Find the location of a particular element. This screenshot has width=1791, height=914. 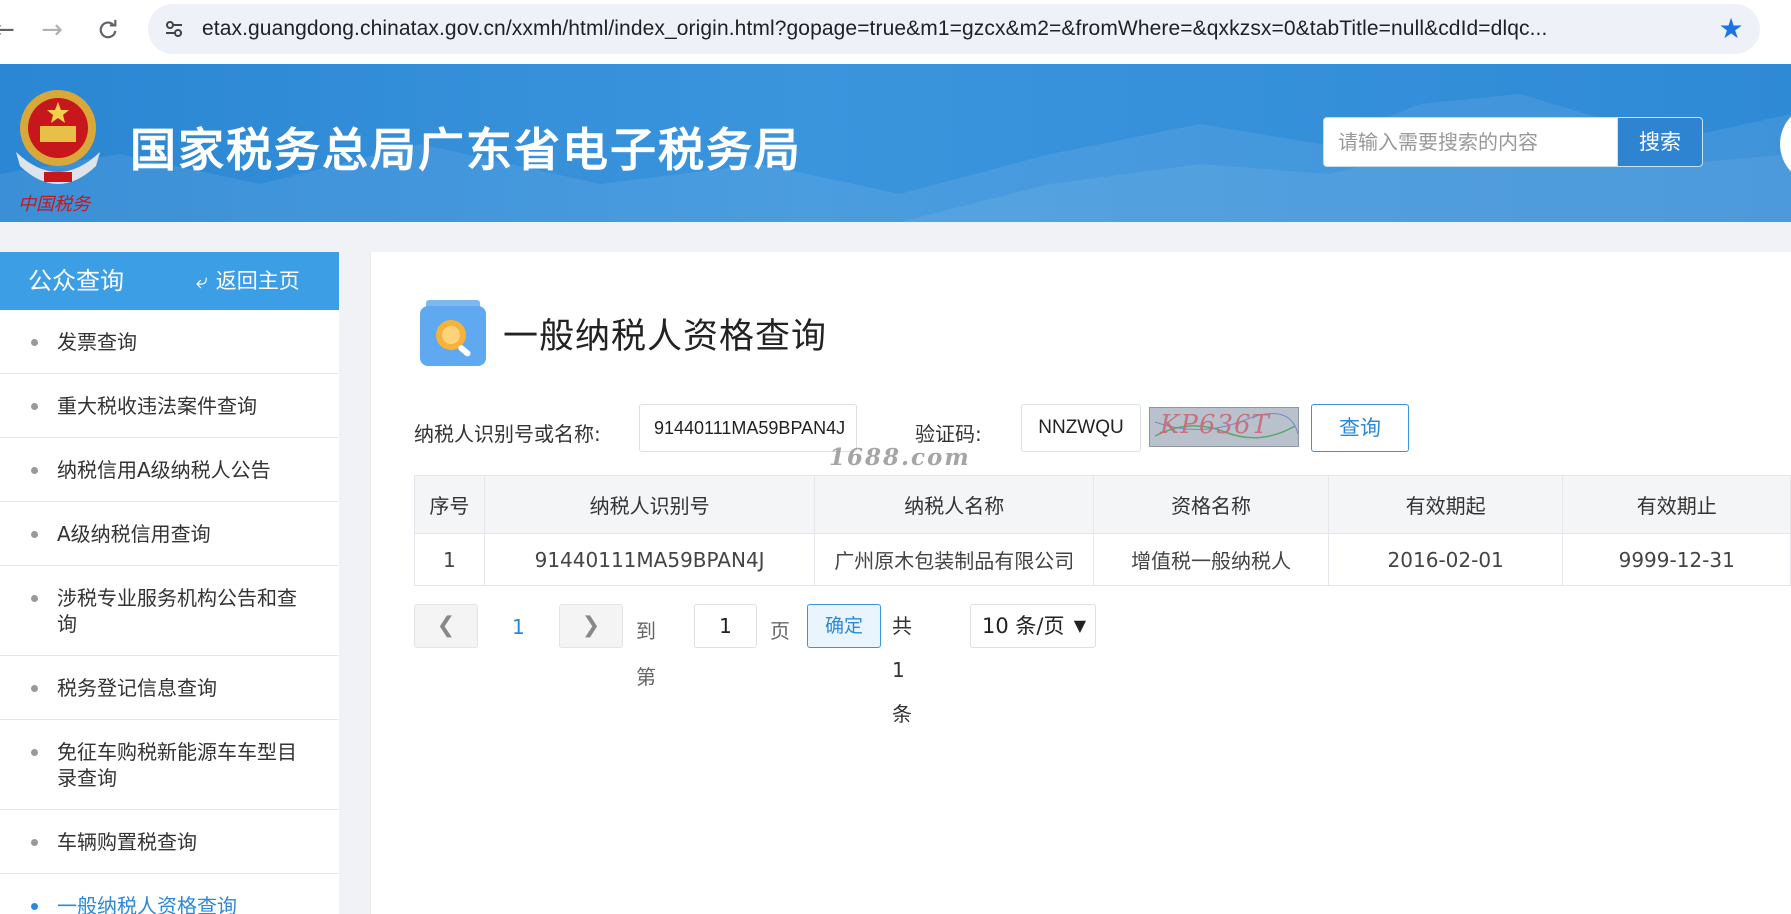

chevron-right-icon: ❯ is located at coordinates (591, 625).